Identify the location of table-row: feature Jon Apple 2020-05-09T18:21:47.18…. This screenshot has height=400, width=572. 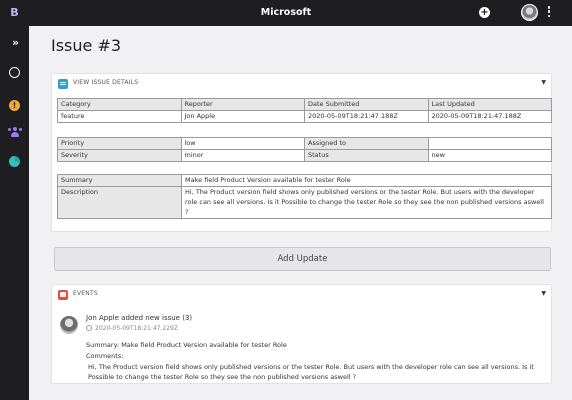
(304, 116).